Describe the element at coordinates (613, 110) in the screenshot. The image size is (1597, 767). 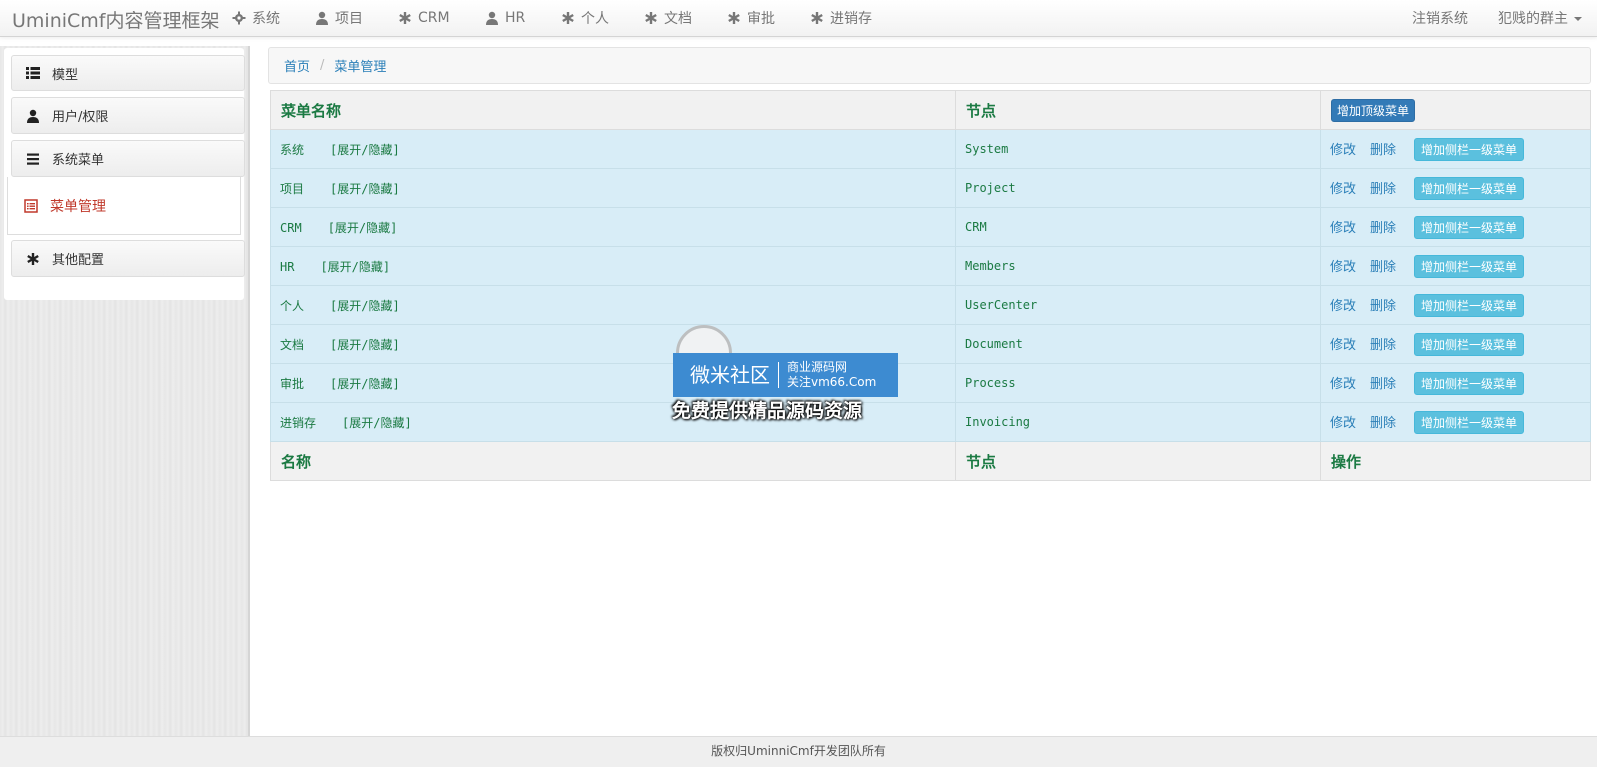
I see `header-menu-name: 菜单名称` at that location.